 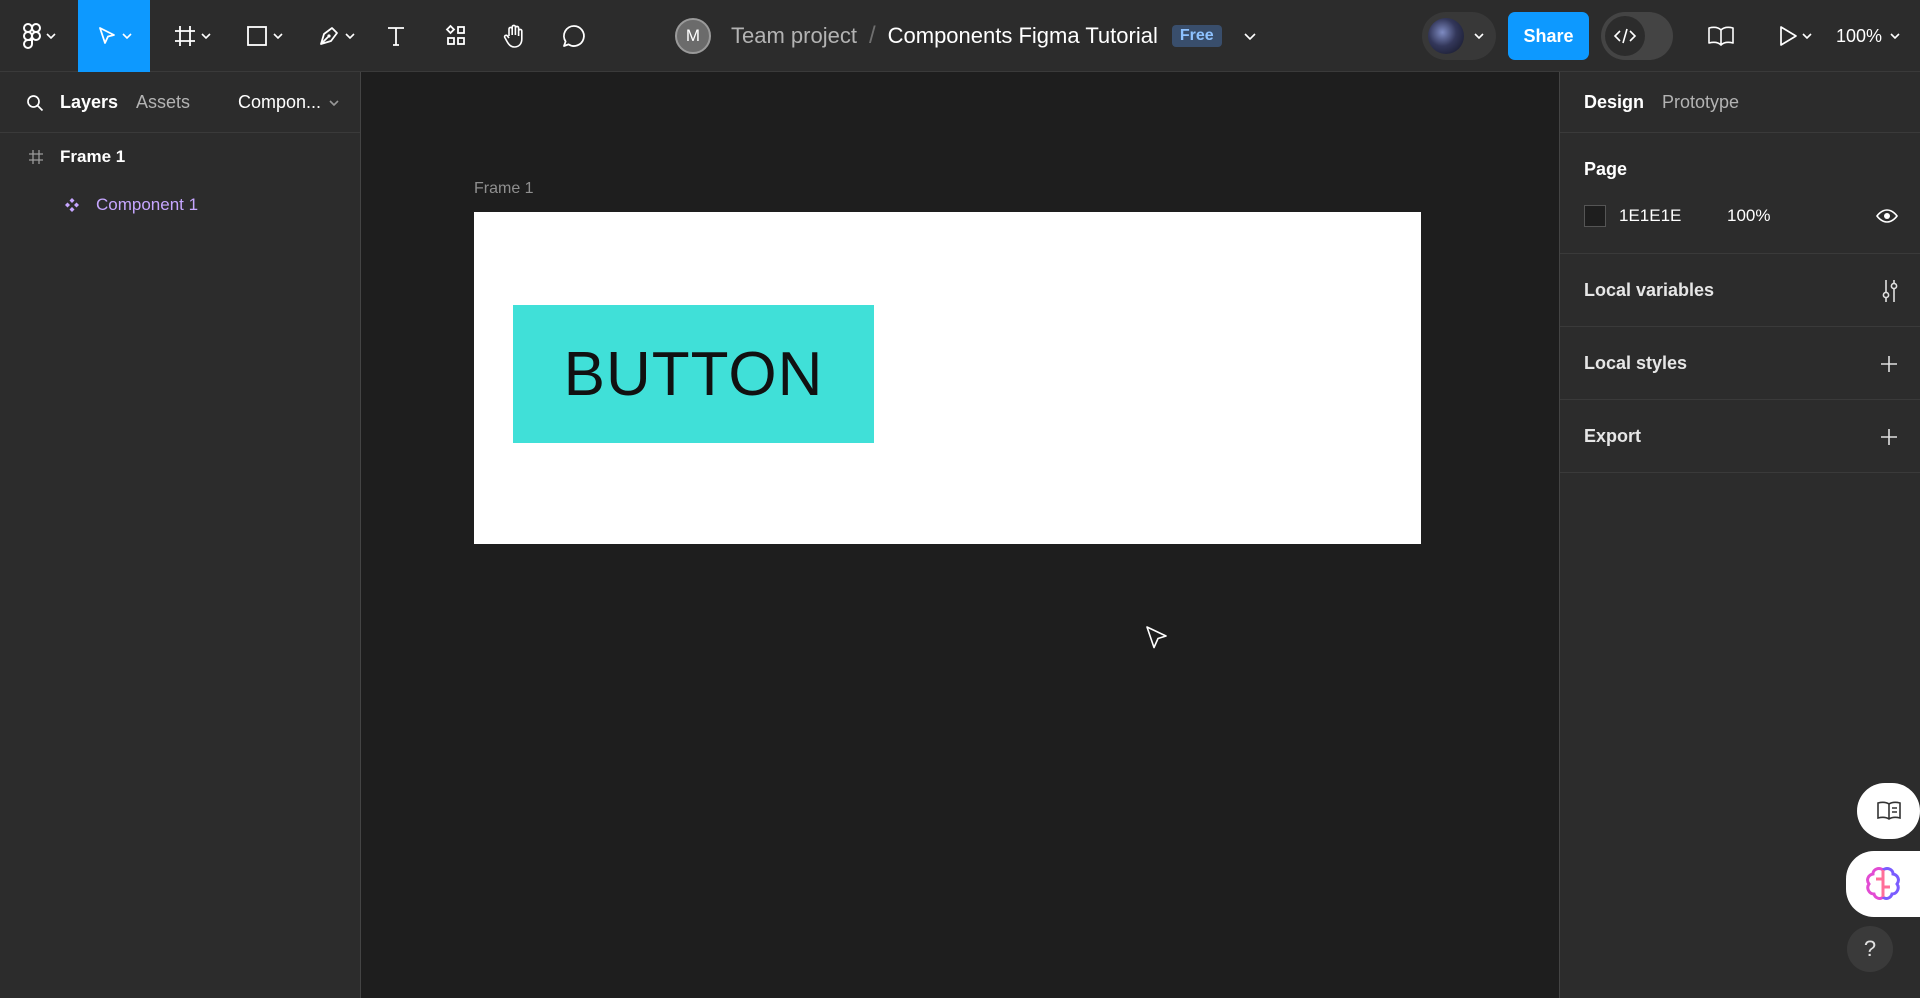 I want to click on comment-tool-button, so click(x=574, y=36).